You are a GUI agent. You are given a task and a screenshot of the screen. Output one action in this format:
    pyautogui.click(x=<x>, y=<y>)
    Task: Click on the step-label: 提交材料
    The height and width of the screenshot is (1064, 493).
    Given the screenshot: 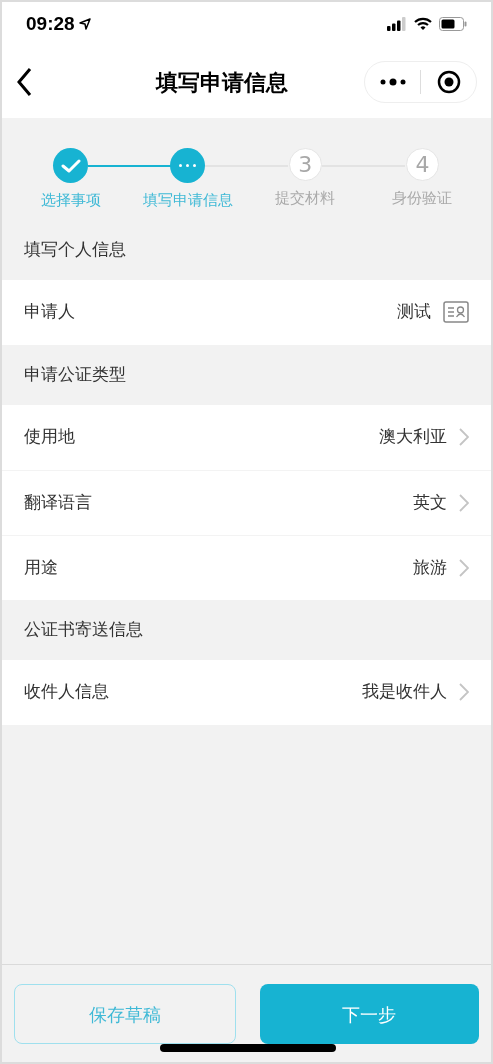 What is the action you would take?
    pyautogui.click(x=305, y=198)
    